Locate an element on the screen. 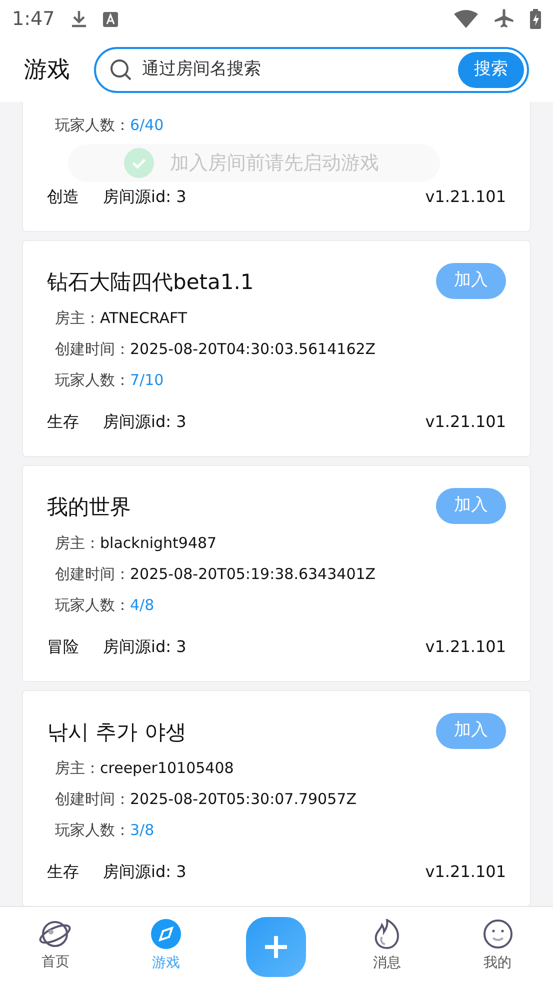 This screenshot has width=553, height=984. nav-tab: 消息 is located at coordinates (387, 946).